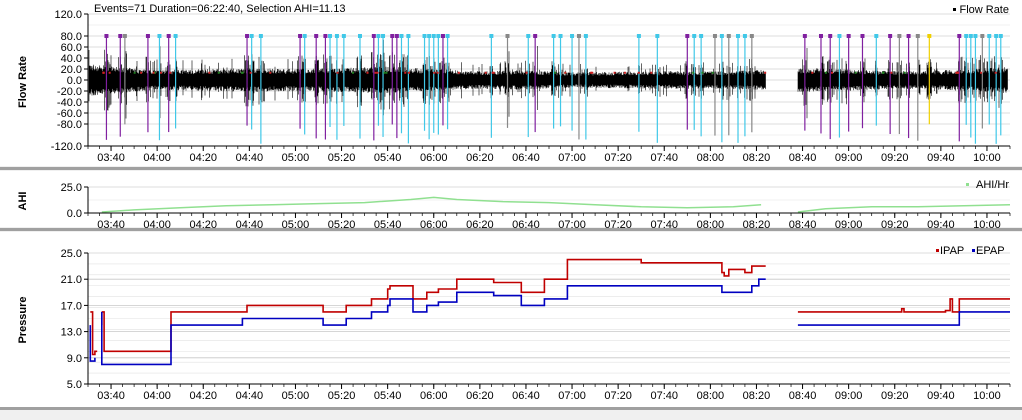 The width and height of the screenshot is (1022, 420). Describe the element at coordinates (71, 333) in the screenshot. I see `y-tick-label: 13.0` at that location.